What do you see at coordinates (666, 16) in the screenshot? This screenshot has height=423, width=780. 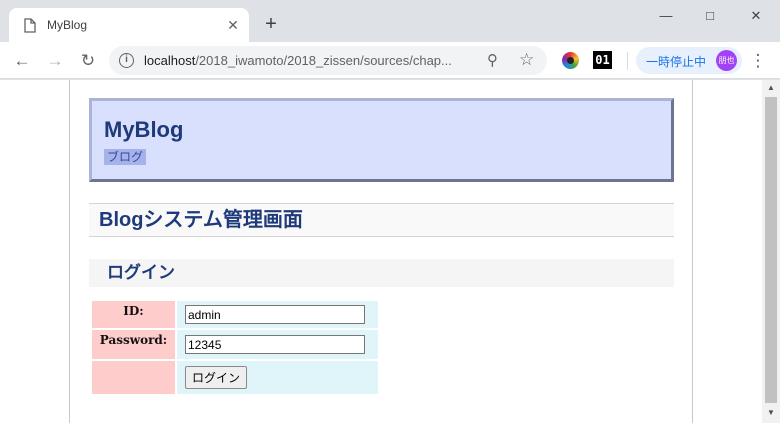 I see `minimize-icon: —` at bounding box center [666, 16].